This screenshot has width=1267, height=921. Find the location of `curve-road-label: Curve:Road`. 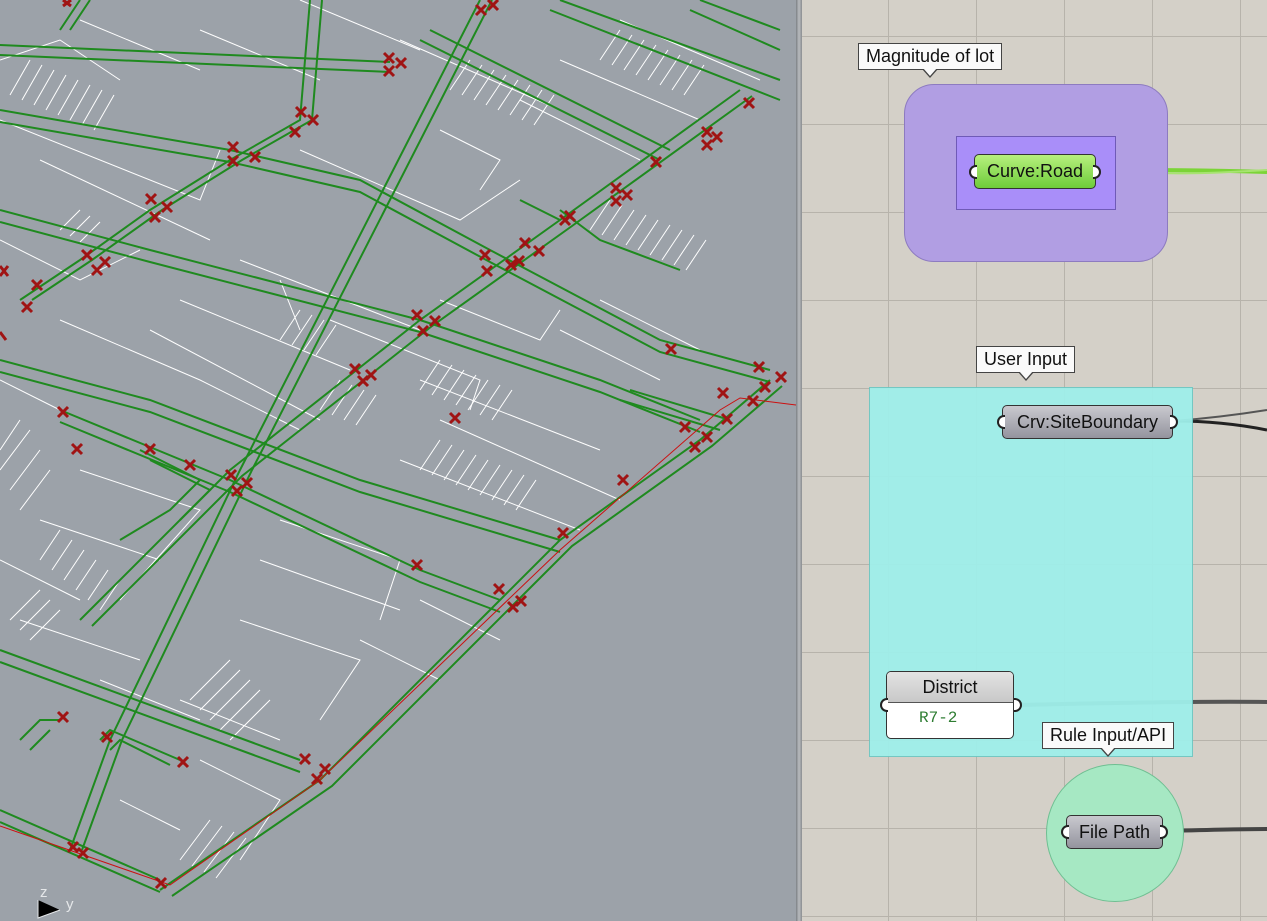

curve-road-label: Curve:Road is located at coordinates (1035, 171).